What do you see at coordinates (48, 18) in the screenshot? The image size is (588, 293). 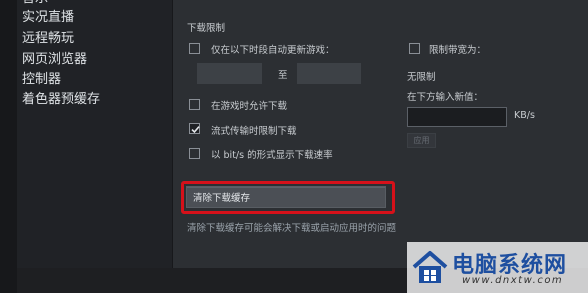 I see `sidebar-item-broadcasting: 实况直播` at bounding box center [48, 18].